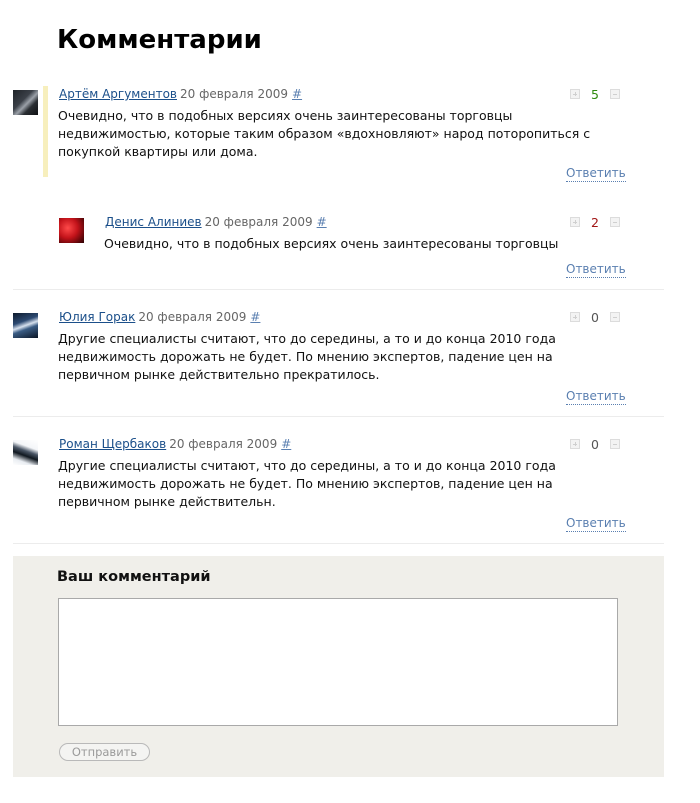 The height and width of the screenshot is (803, 700). I want to click on comment-meta: Денис Алиниев 20 февраля 2009 #, so click(216, 222).